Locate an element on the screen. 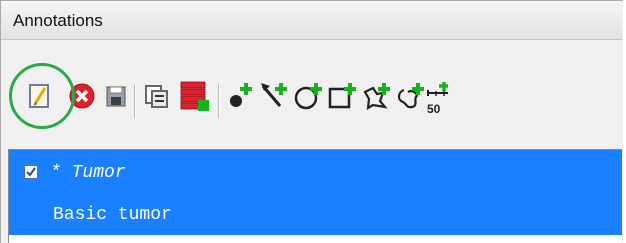 The image size is (626, 243). add-rectangle-icon is located at coordinates (342, 96).